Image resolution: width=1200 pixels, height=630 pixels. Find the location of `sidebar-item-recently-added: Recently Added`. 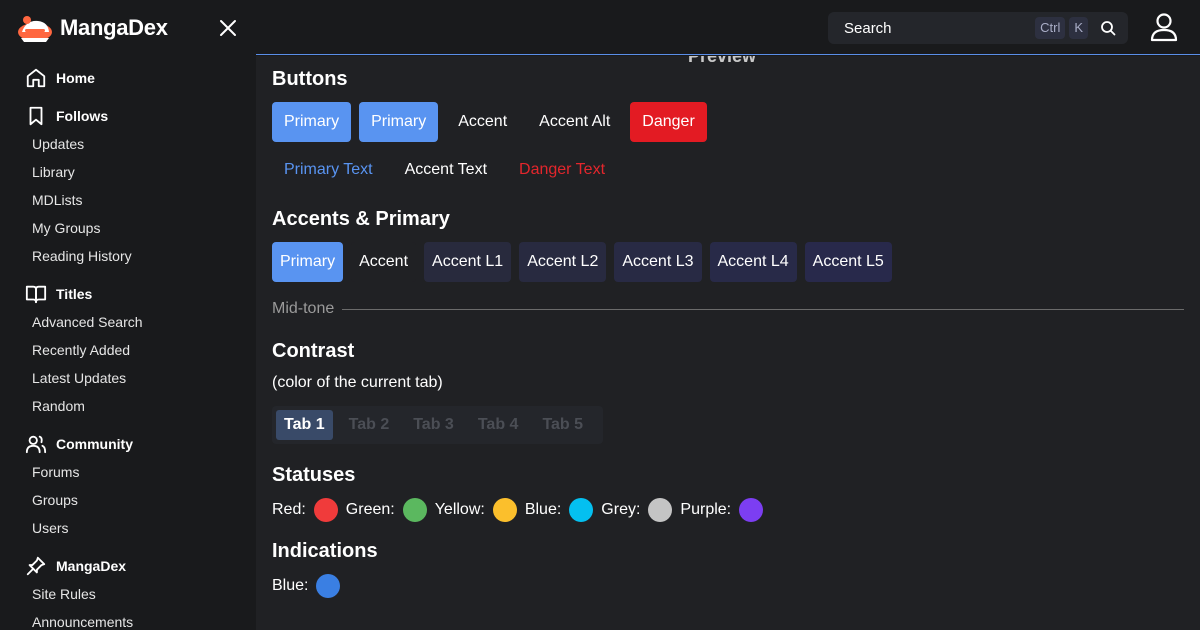

sidebar-item-recently-added: Recently Added is located at coordinates (128, 350).